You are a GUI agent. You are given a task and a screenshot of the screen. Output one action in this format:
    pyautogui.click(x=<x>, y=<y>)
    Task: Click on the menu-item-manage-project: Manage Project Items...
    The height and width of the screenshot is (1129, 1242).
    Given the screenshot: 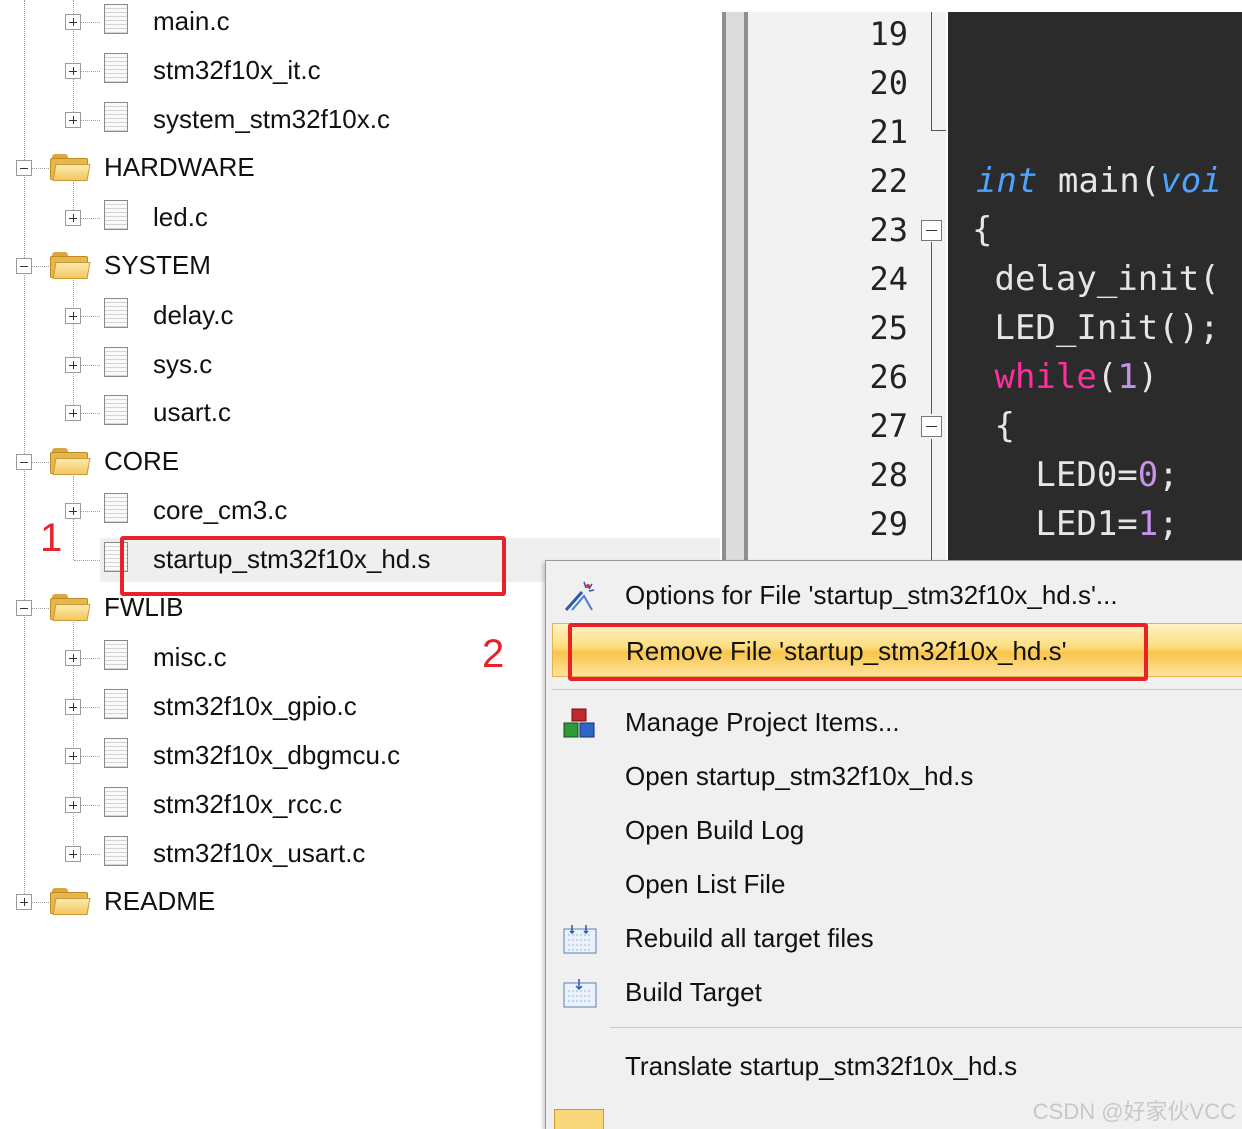 What is the action you would take?
    pyautogui.click(x=894, y=722)
    